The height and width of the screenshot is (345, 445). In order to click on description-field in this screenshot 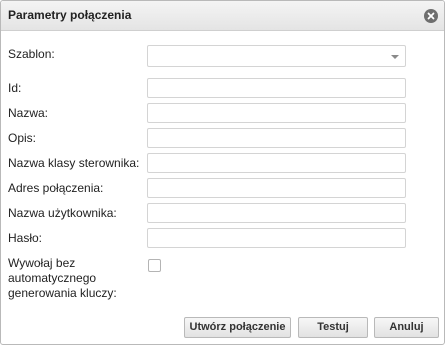, I will do `click(276, 138)`.